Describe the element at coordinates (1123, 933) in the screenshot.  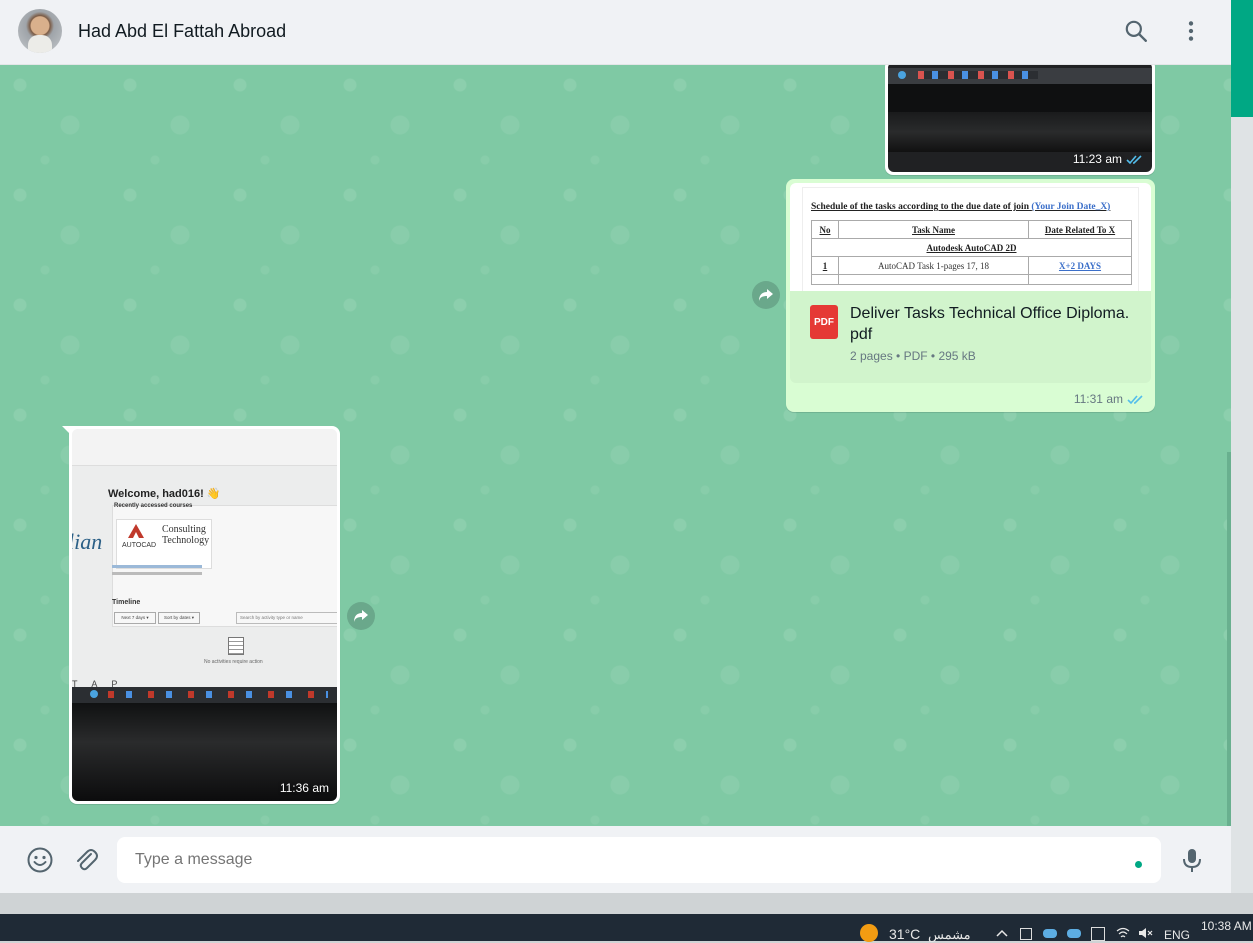
I see `wifi-icon` at that location.